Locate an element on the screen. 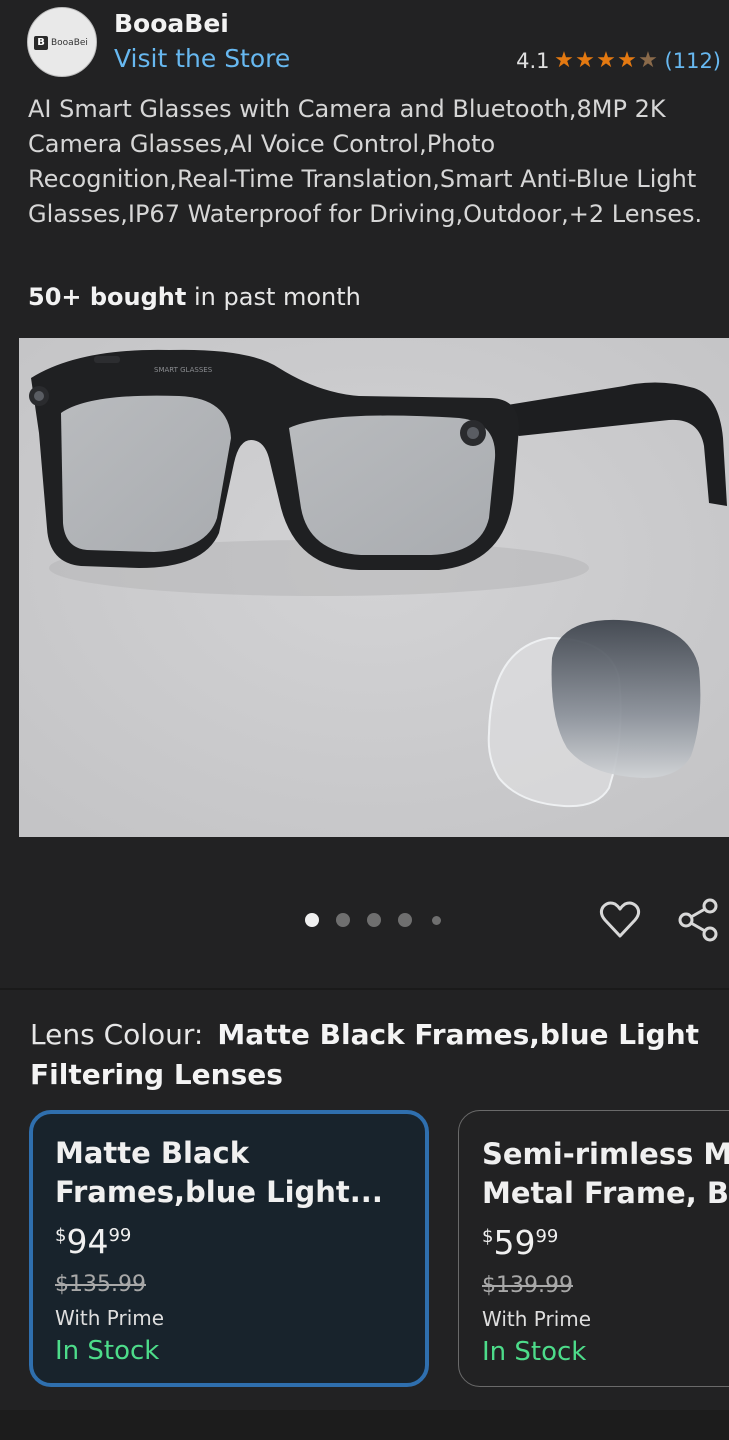 The width and height of the screenshot is (729, 1440). rating-value: 4.1 is located at coordinates (533, 61).